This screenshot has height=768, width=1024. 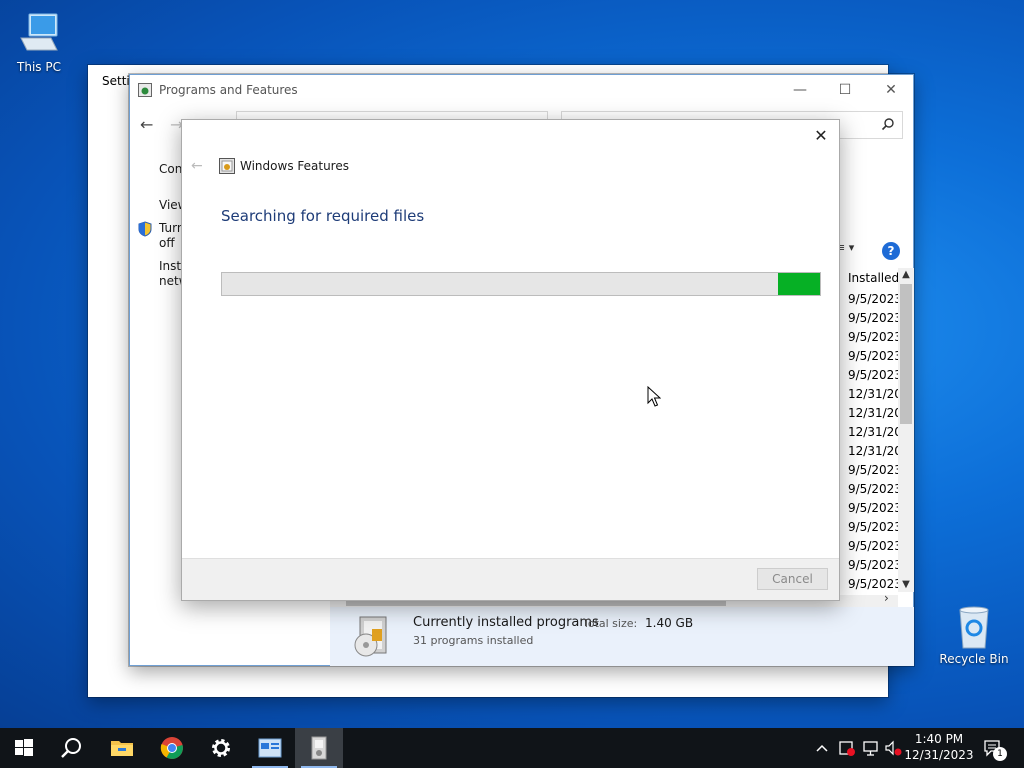 I want to click on sidebar-link-control-panel: Con, so click(x=170, y=169).